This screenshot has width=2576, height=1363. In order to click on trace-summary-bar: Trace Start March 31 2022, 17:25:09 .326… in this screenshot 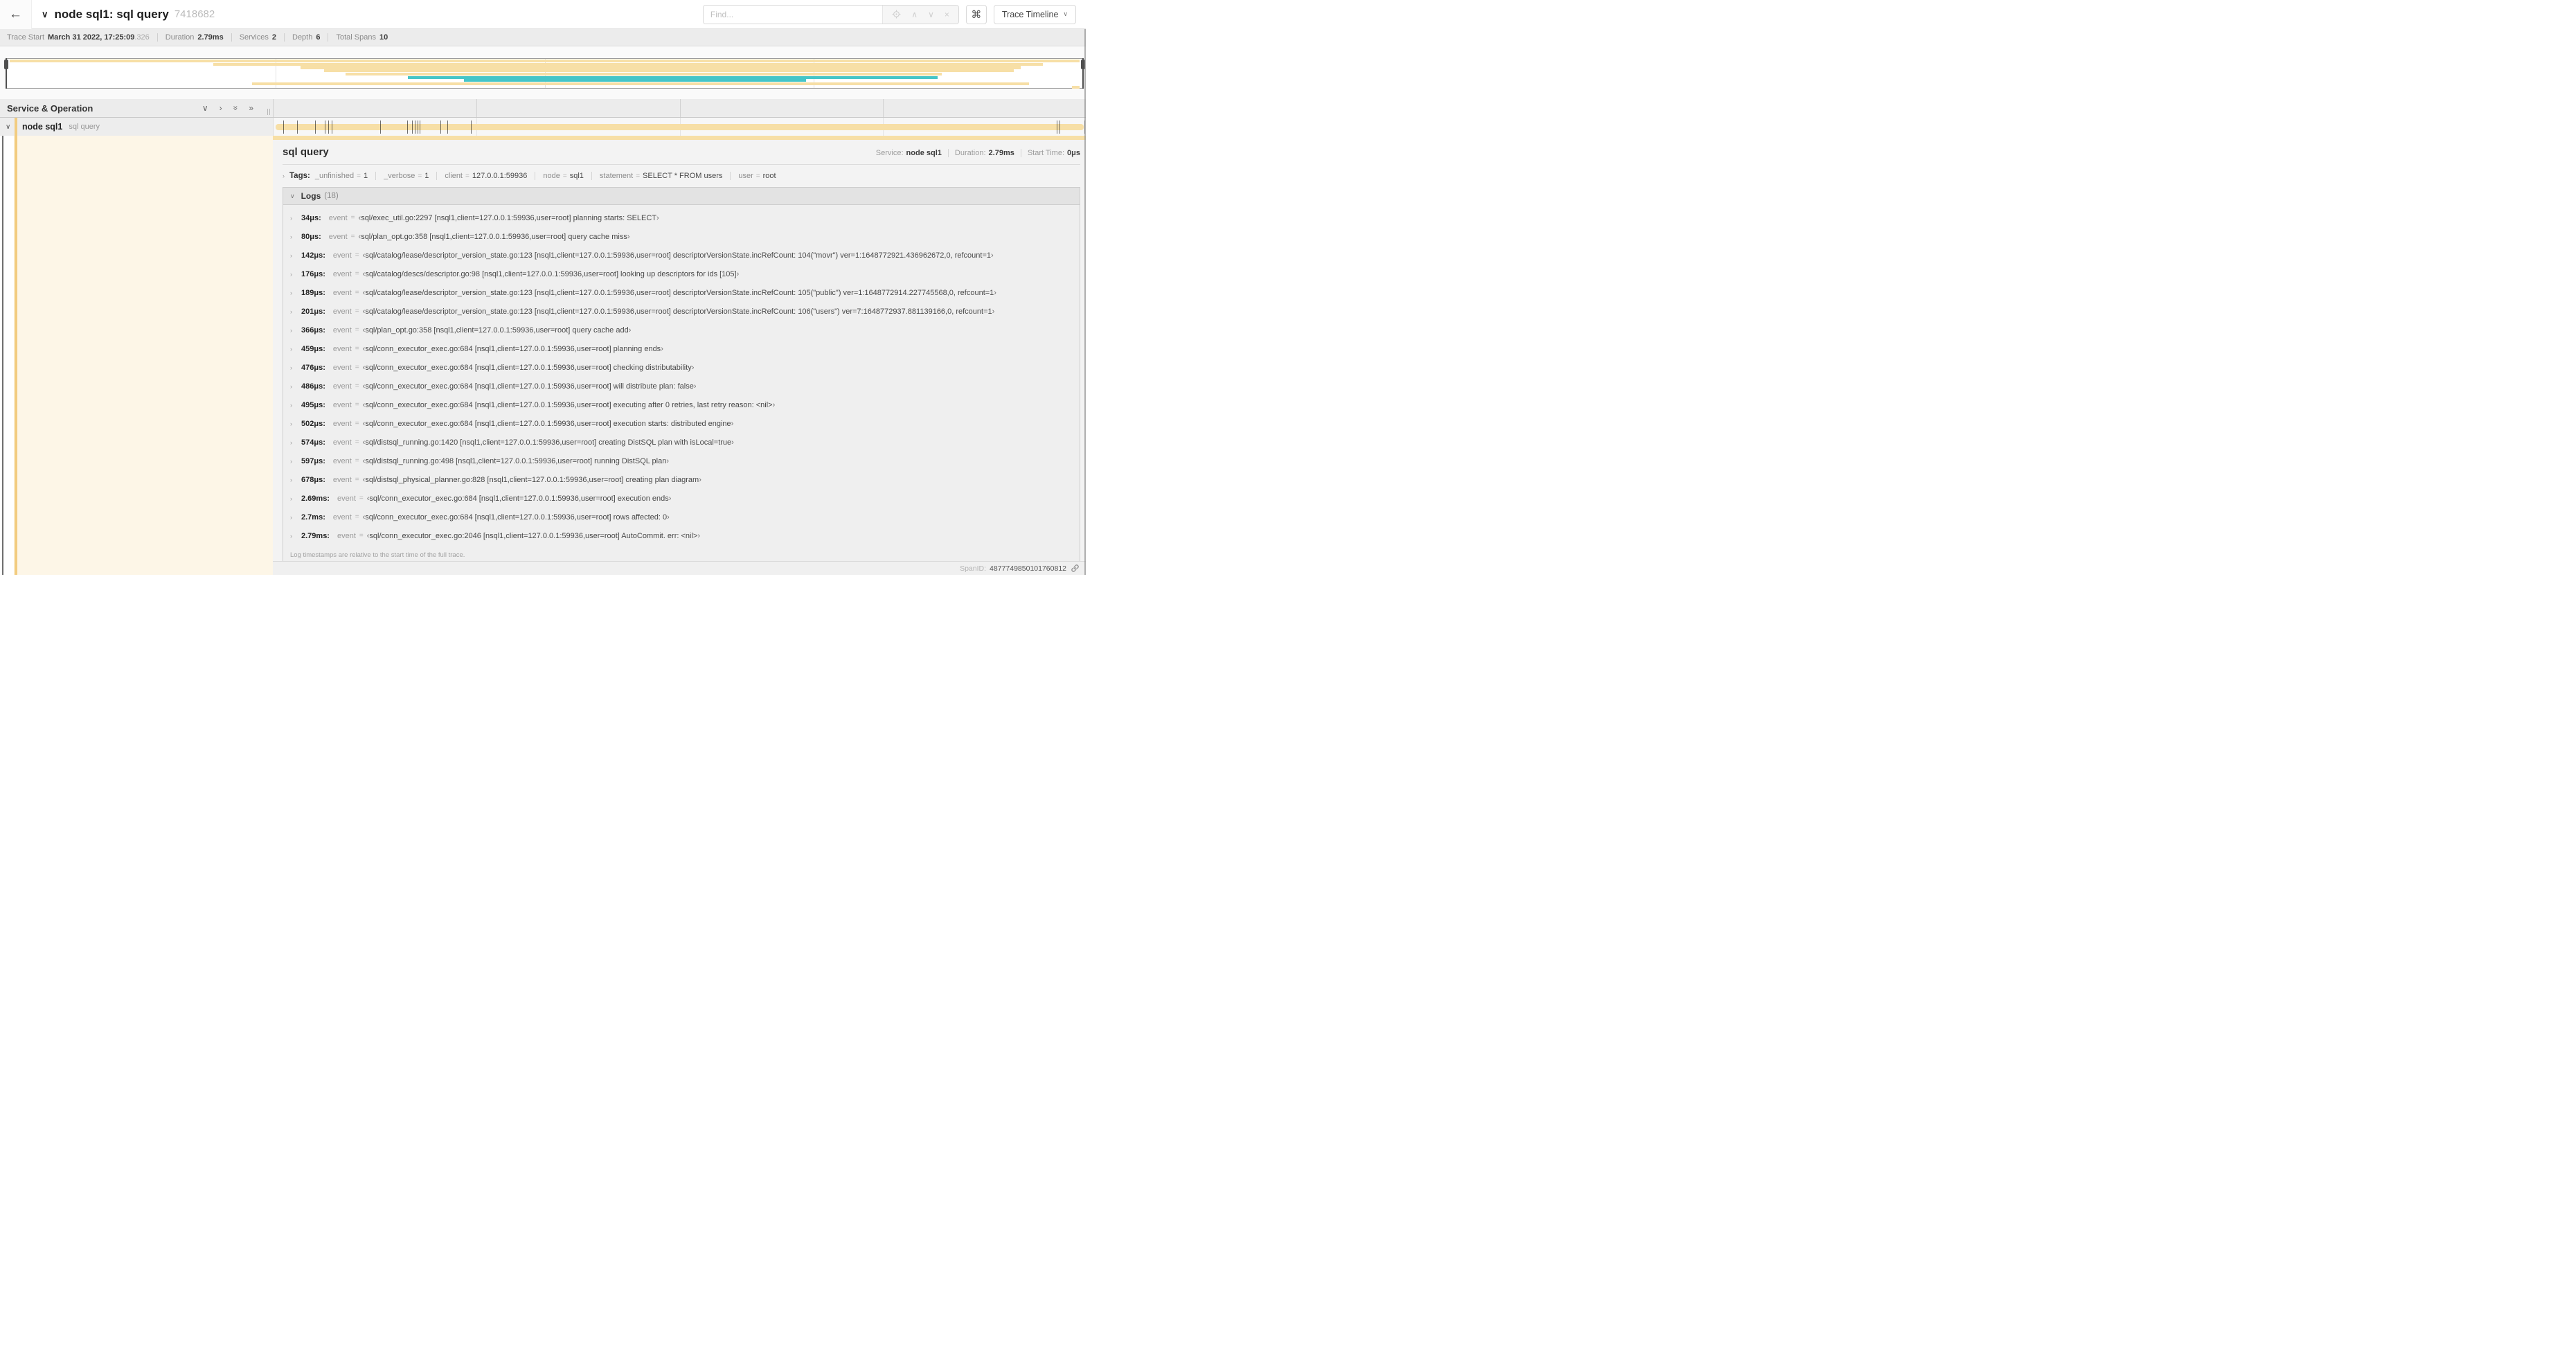, I will do `click(543, 38)`.